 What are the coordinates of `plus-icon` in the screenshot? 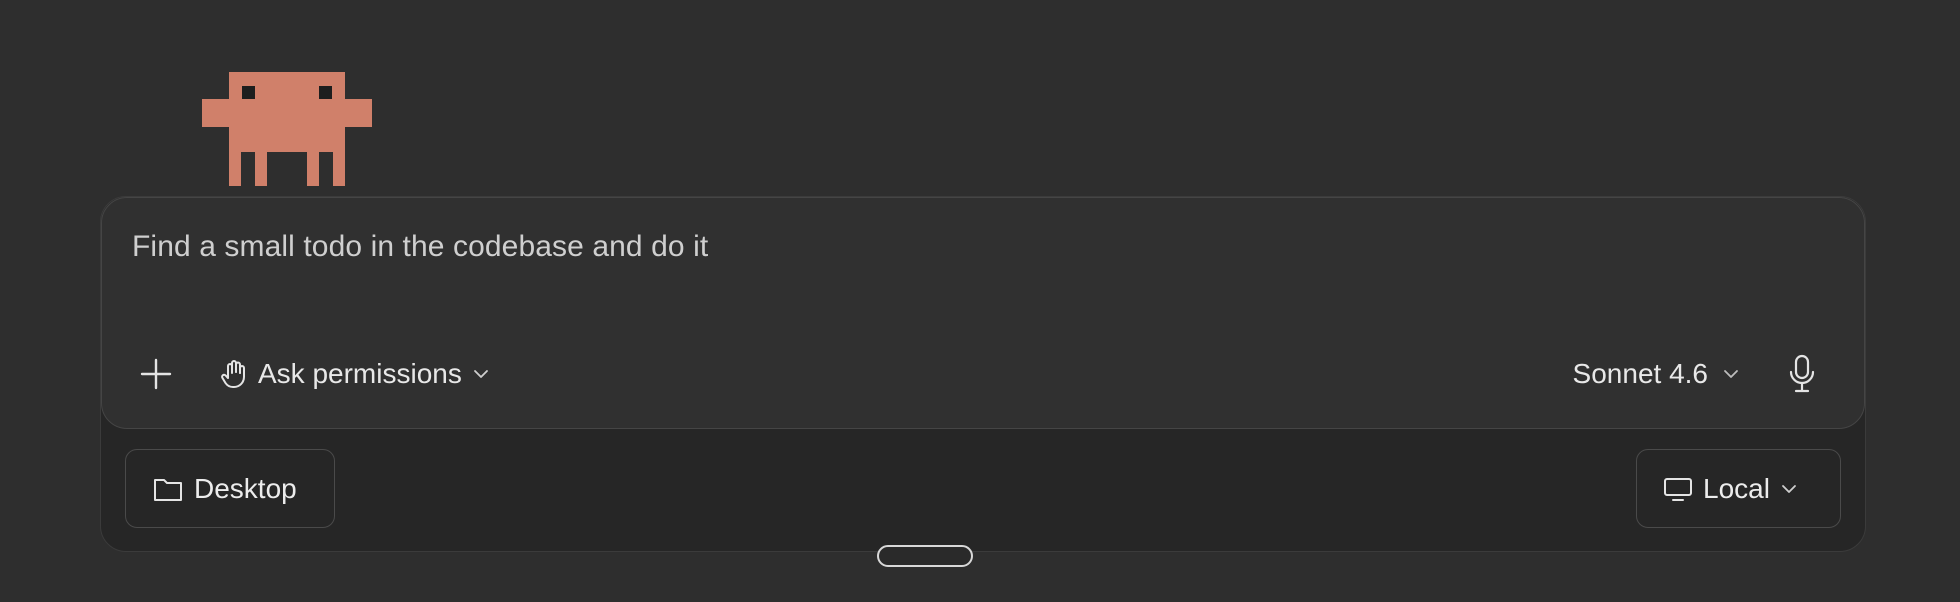 It's located at (156, 374).